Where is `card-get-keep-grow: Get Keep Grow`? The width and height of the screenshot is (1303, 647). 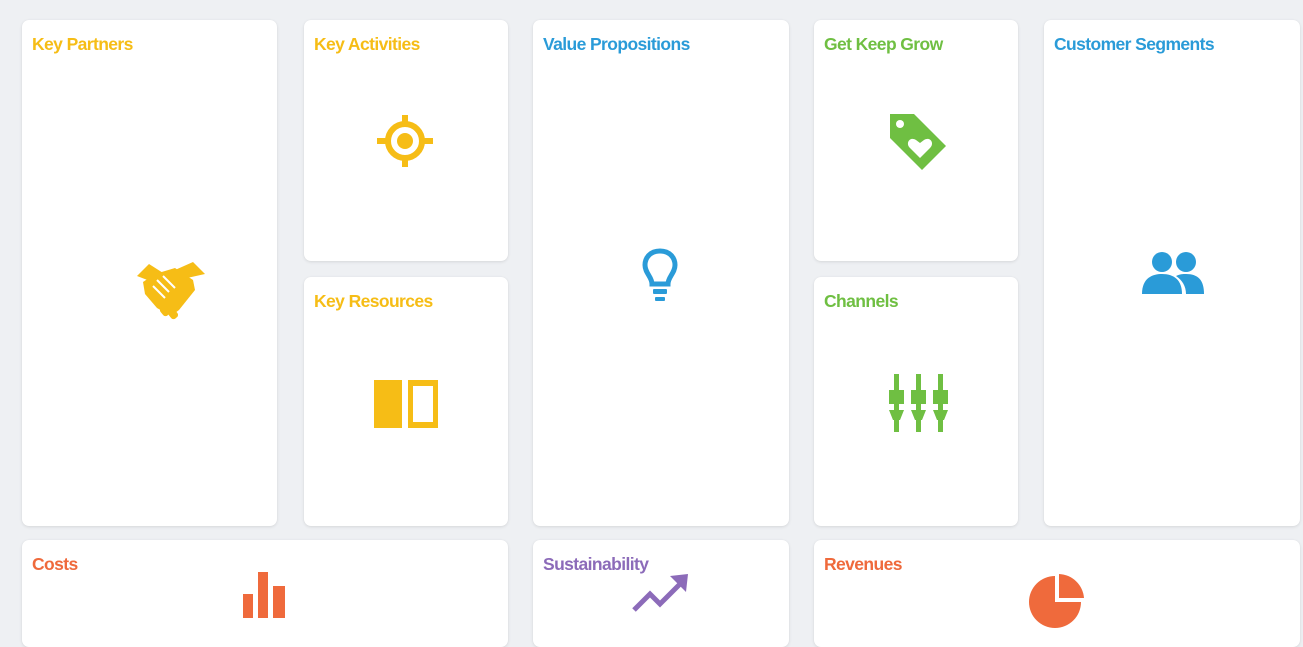 card-get-keep-grow: Get Keep Grow is located at coordinates (916, 140).